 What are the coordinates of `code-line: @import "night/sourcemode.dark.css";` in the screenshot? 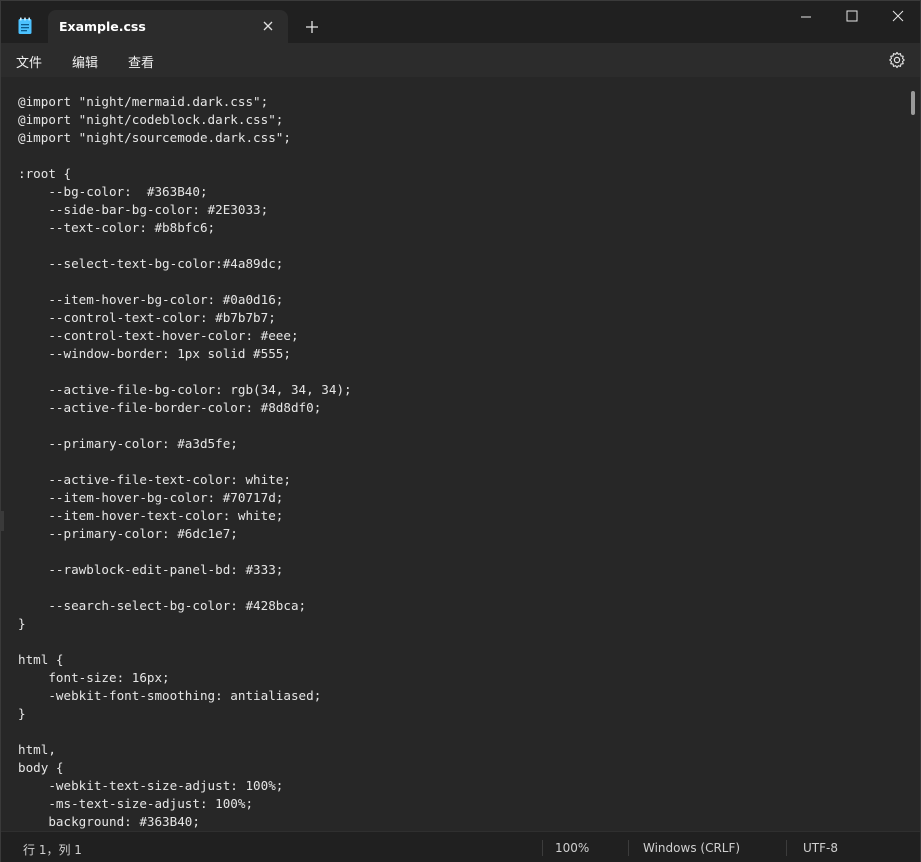 It's located at (154, 137).